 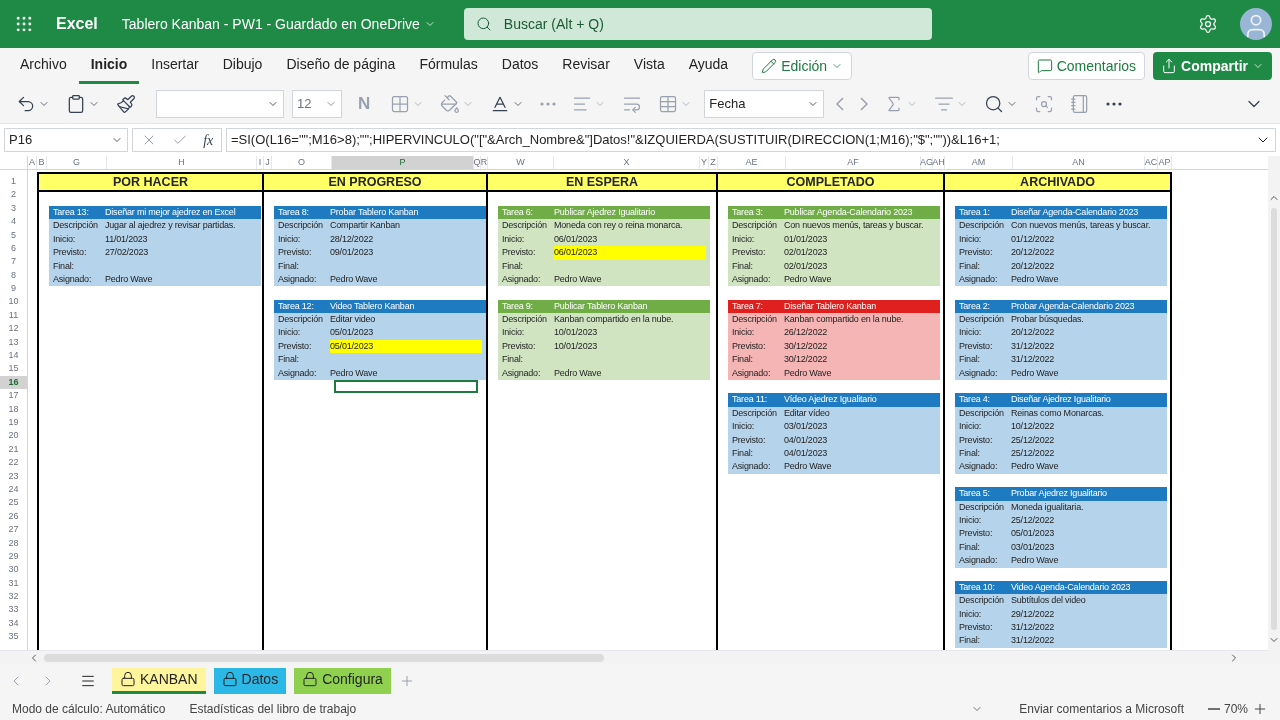 I want to click on number-format-dropdown: Fecha, so click(x=764, y=103).